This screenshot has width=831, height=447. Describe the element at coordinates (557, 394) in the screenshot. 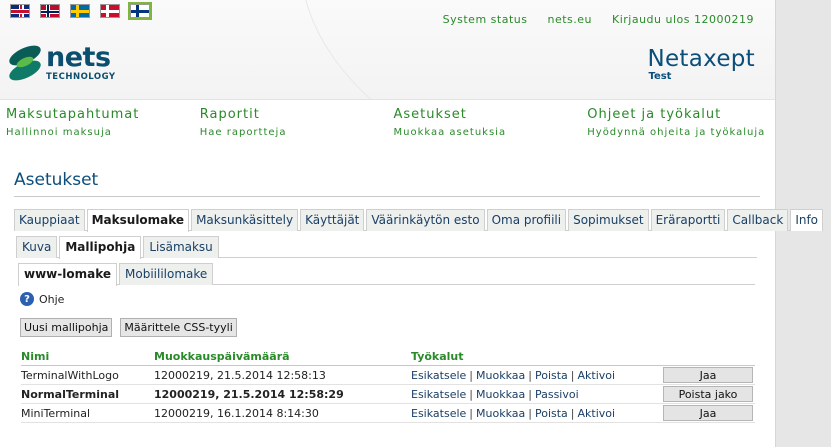

I see `tool-link: Passivoi` at that location.